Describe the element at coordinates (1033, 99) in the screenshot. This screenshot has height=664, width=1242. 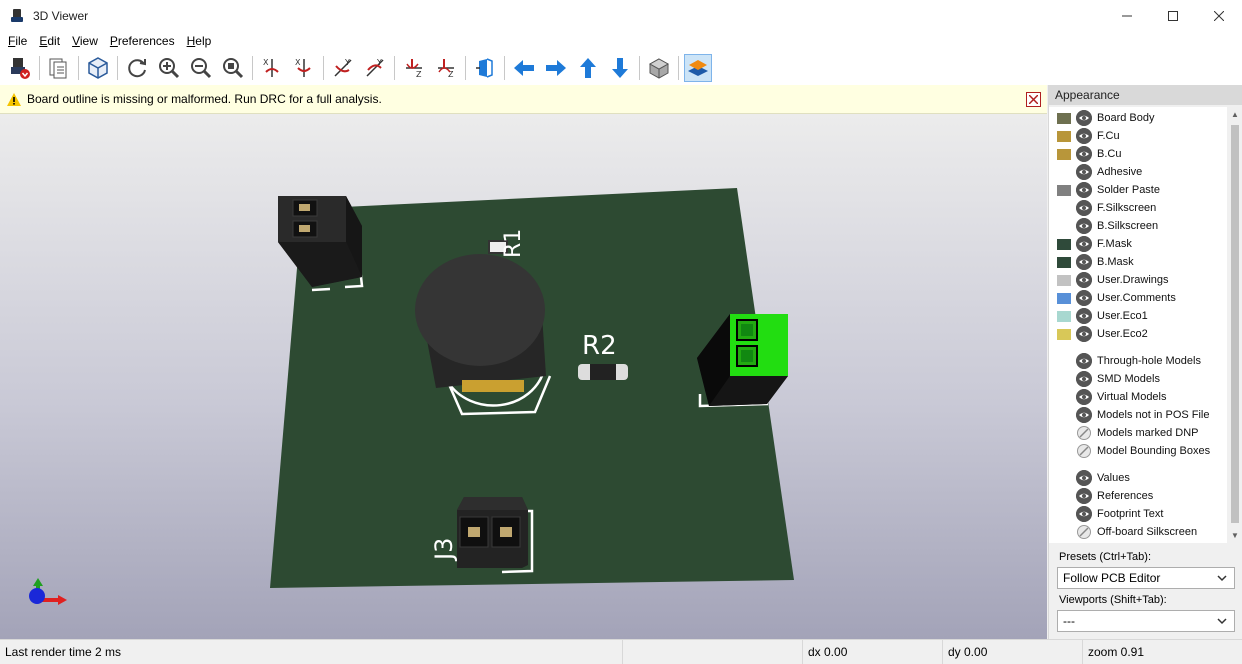
I see `infobar-close-button` at that location.